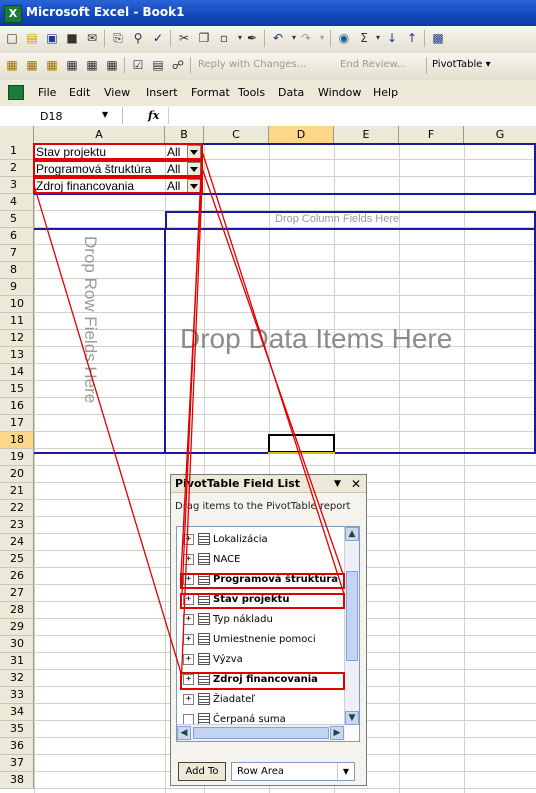 The height and width of the screenshot is (793, 536). I want to click on row-header-36: 36, so click(17, 746).